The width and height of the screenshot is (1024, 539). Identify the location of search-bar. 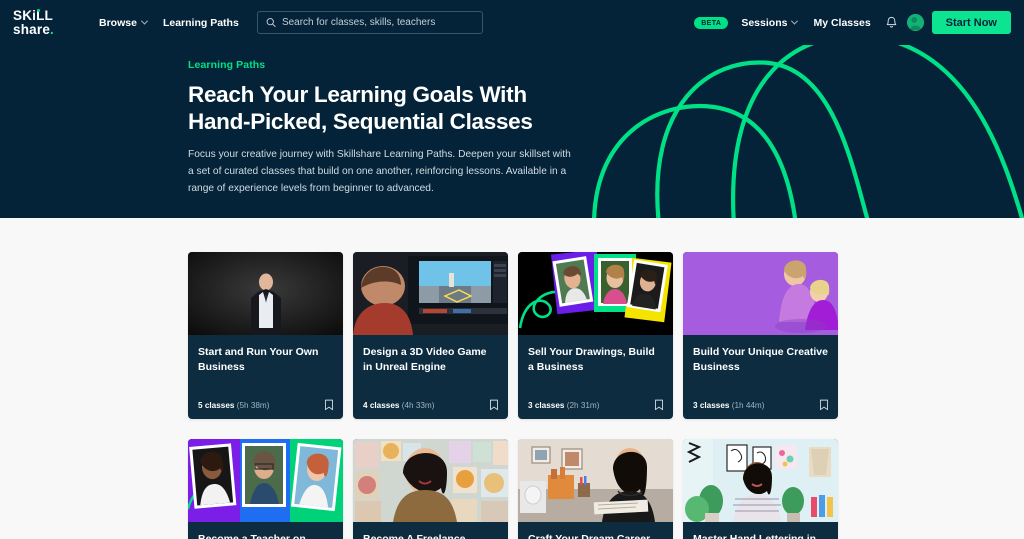
(369, 22).